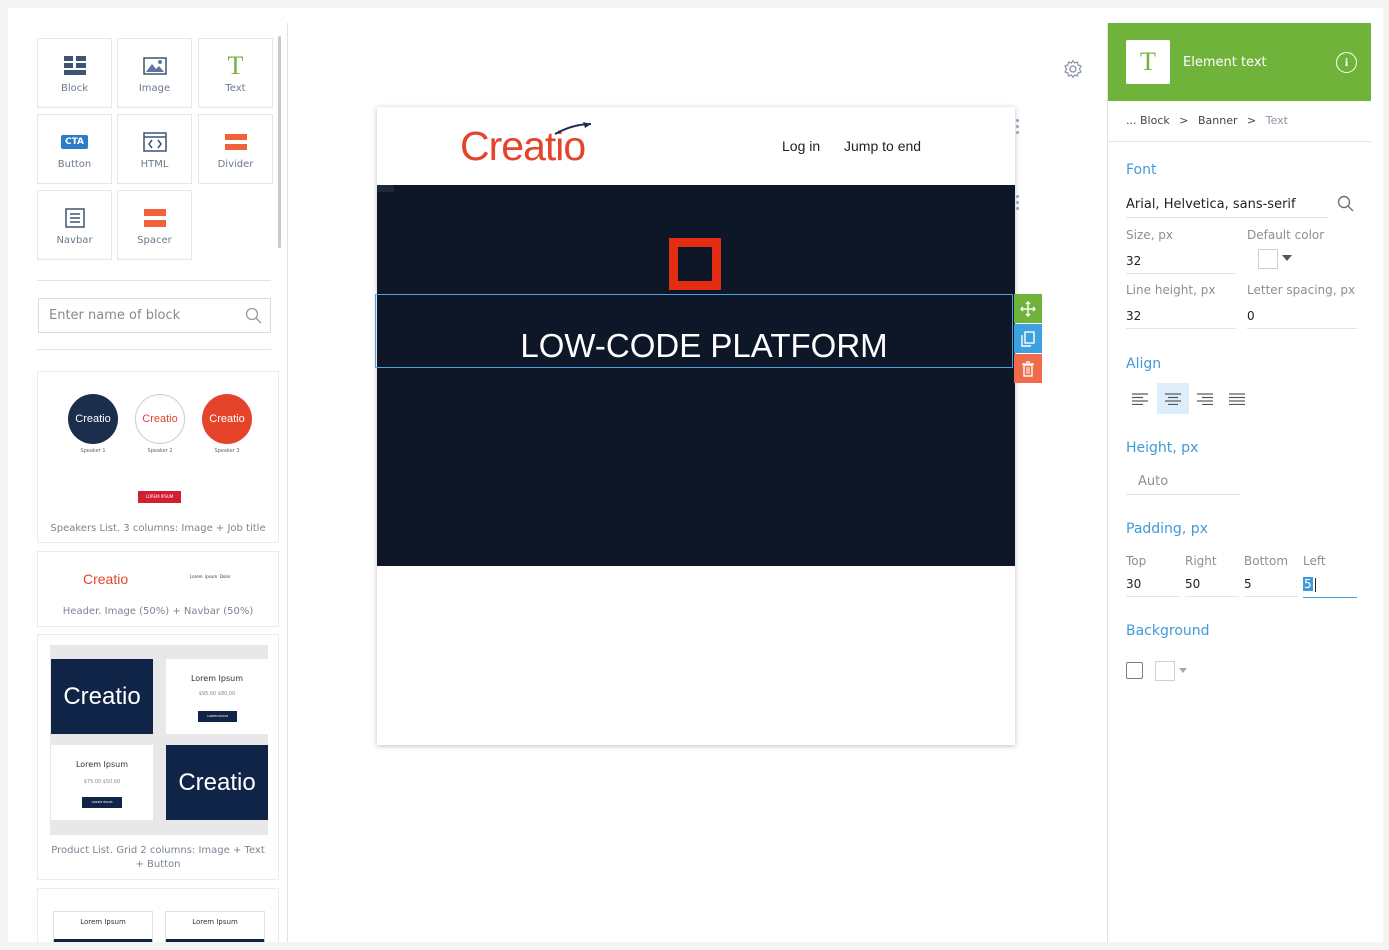 The image size is (1389, 950). Describe the element at coordinates (154, 218) in the screenshot. I see `spacer-icon` at that location.